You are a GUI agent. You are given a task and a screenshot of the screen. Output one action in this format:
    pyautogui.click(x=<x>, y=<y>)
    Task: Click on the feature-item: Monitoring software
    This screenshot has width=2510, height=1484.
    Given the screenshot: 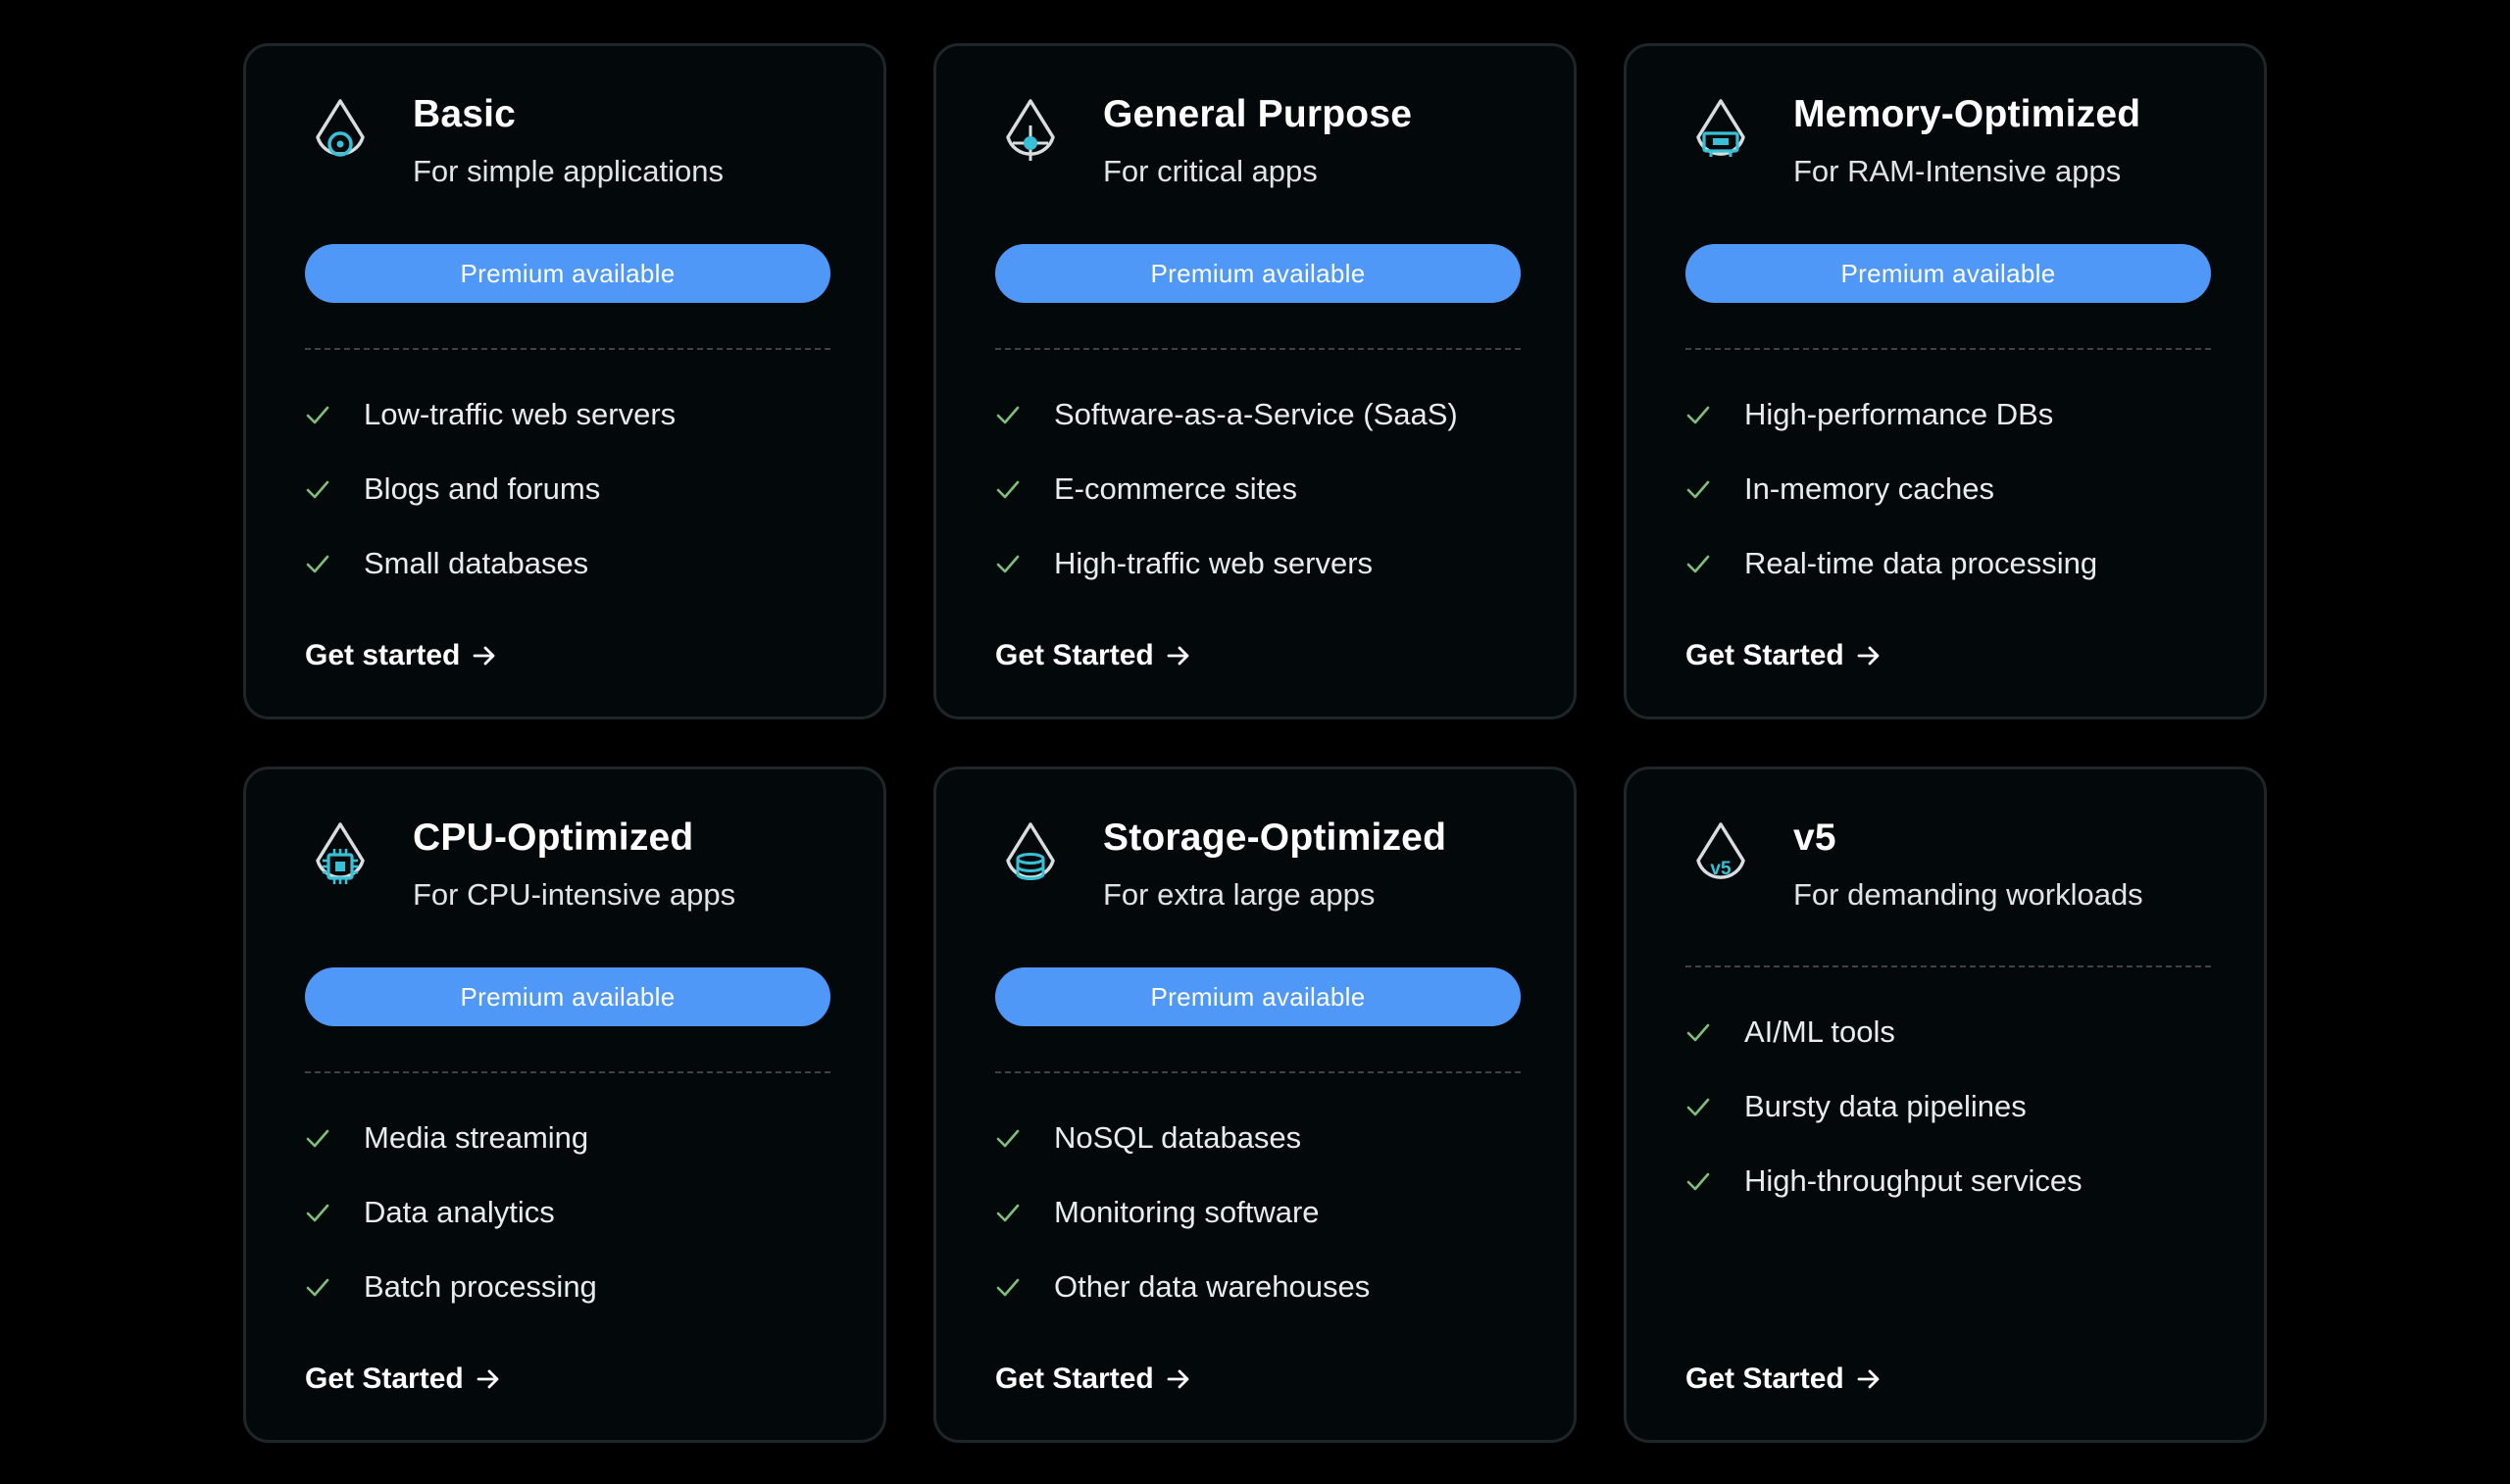 What is the action you would take?
    pyautogui.click(x=1182, y=1212)
    